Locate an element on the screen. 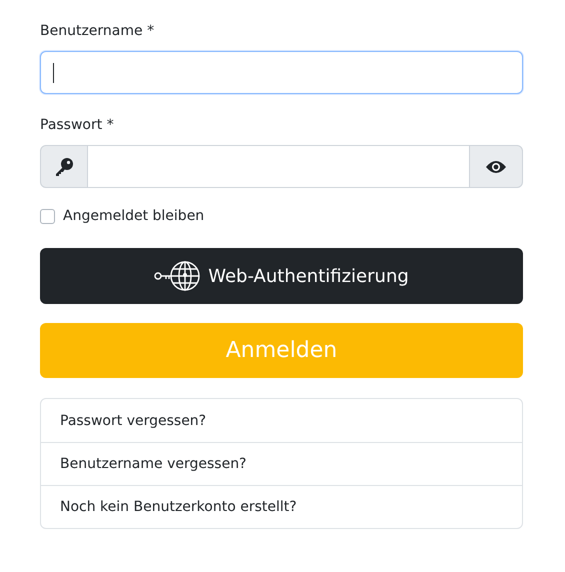 This screenshot has height=572, width=565. password-field is located at coordinates (278, 166).